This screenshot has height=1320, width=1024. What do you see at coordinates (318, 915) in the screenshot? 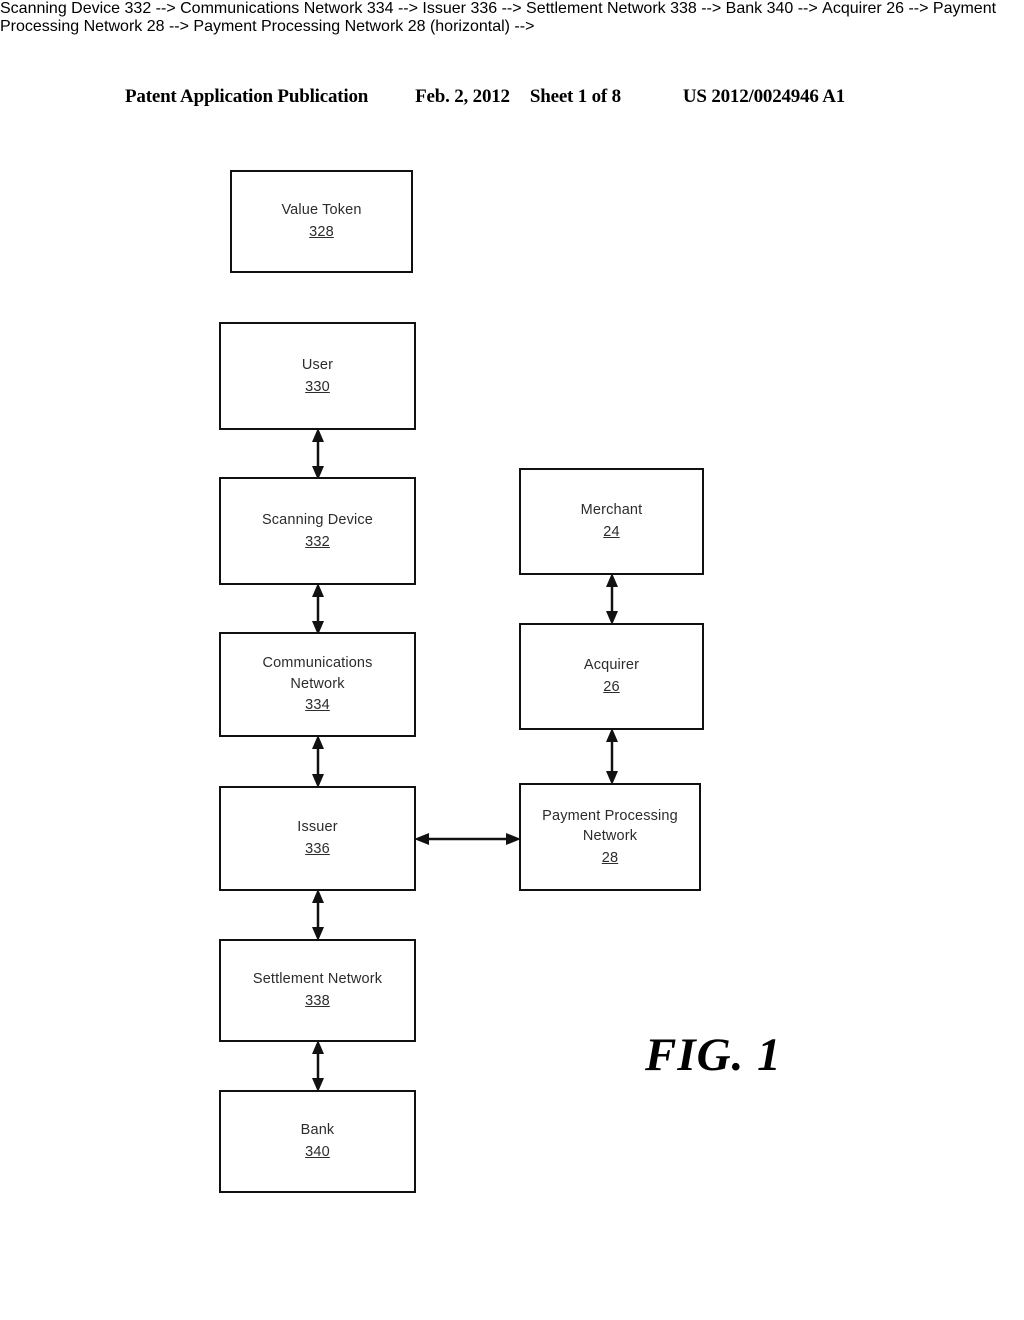
I see `connector-issuer-to-settlement-network` at bounding box center [318, 915].